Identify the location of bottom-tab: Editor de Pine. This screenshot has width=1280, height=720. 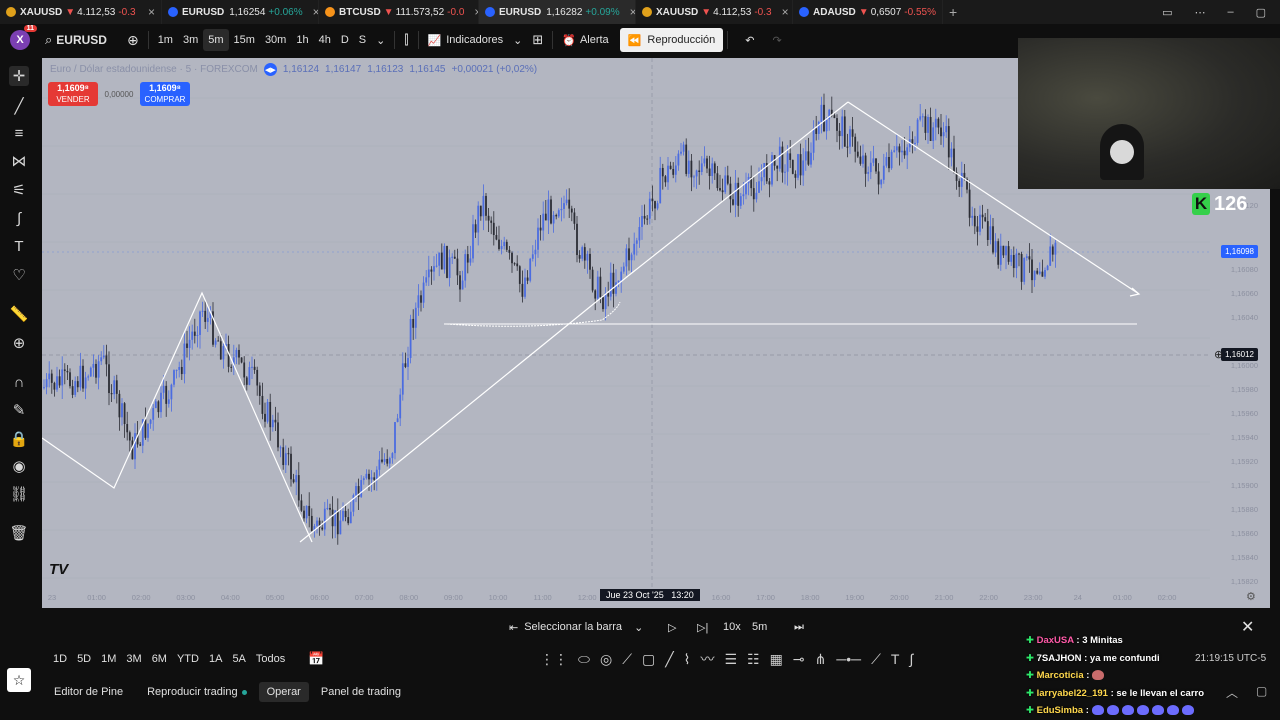
(88, 692).